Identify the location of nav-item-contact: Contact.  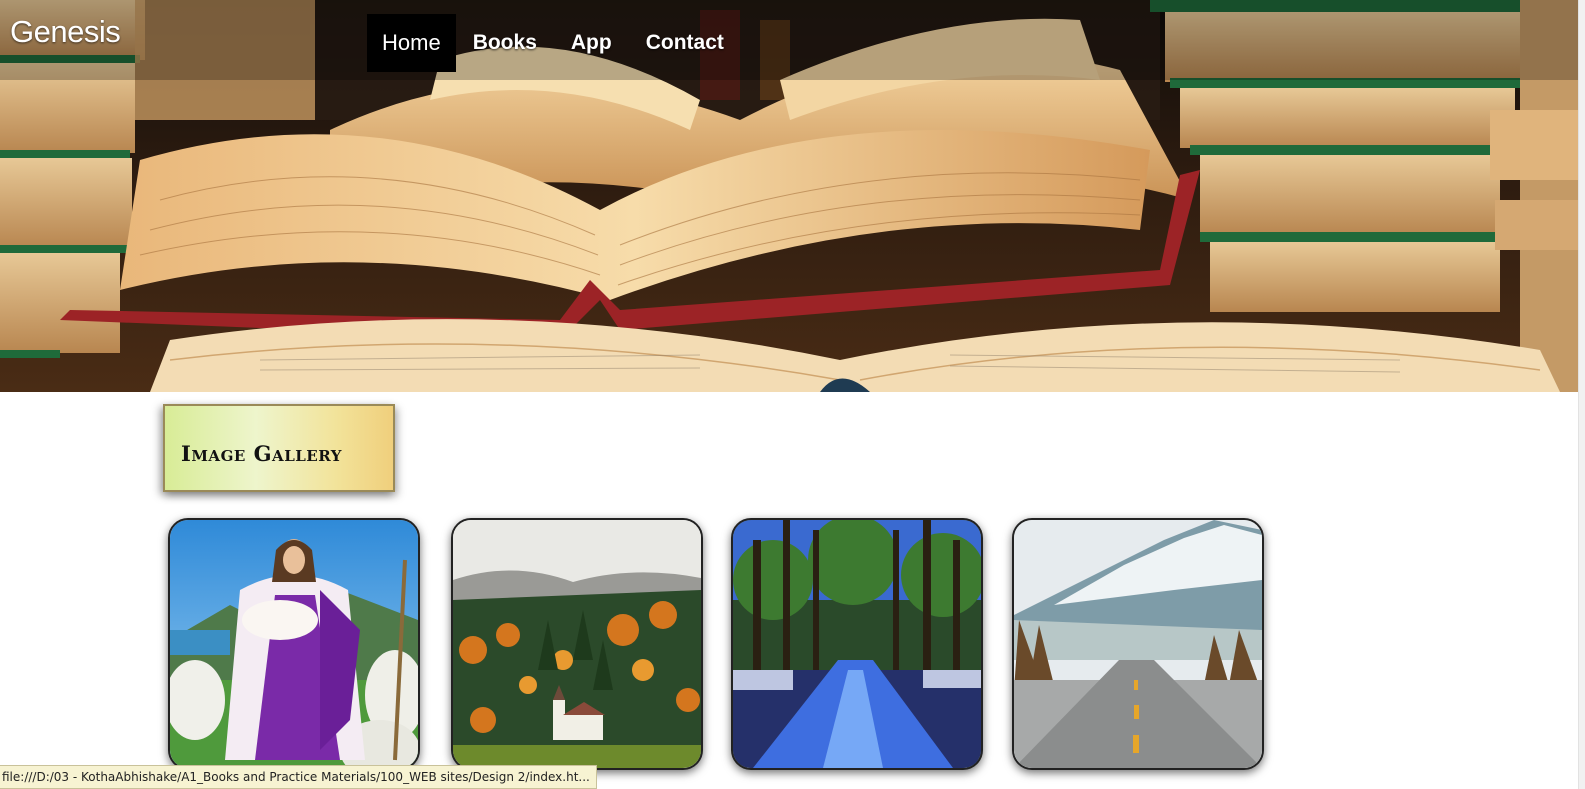
(685, 43).